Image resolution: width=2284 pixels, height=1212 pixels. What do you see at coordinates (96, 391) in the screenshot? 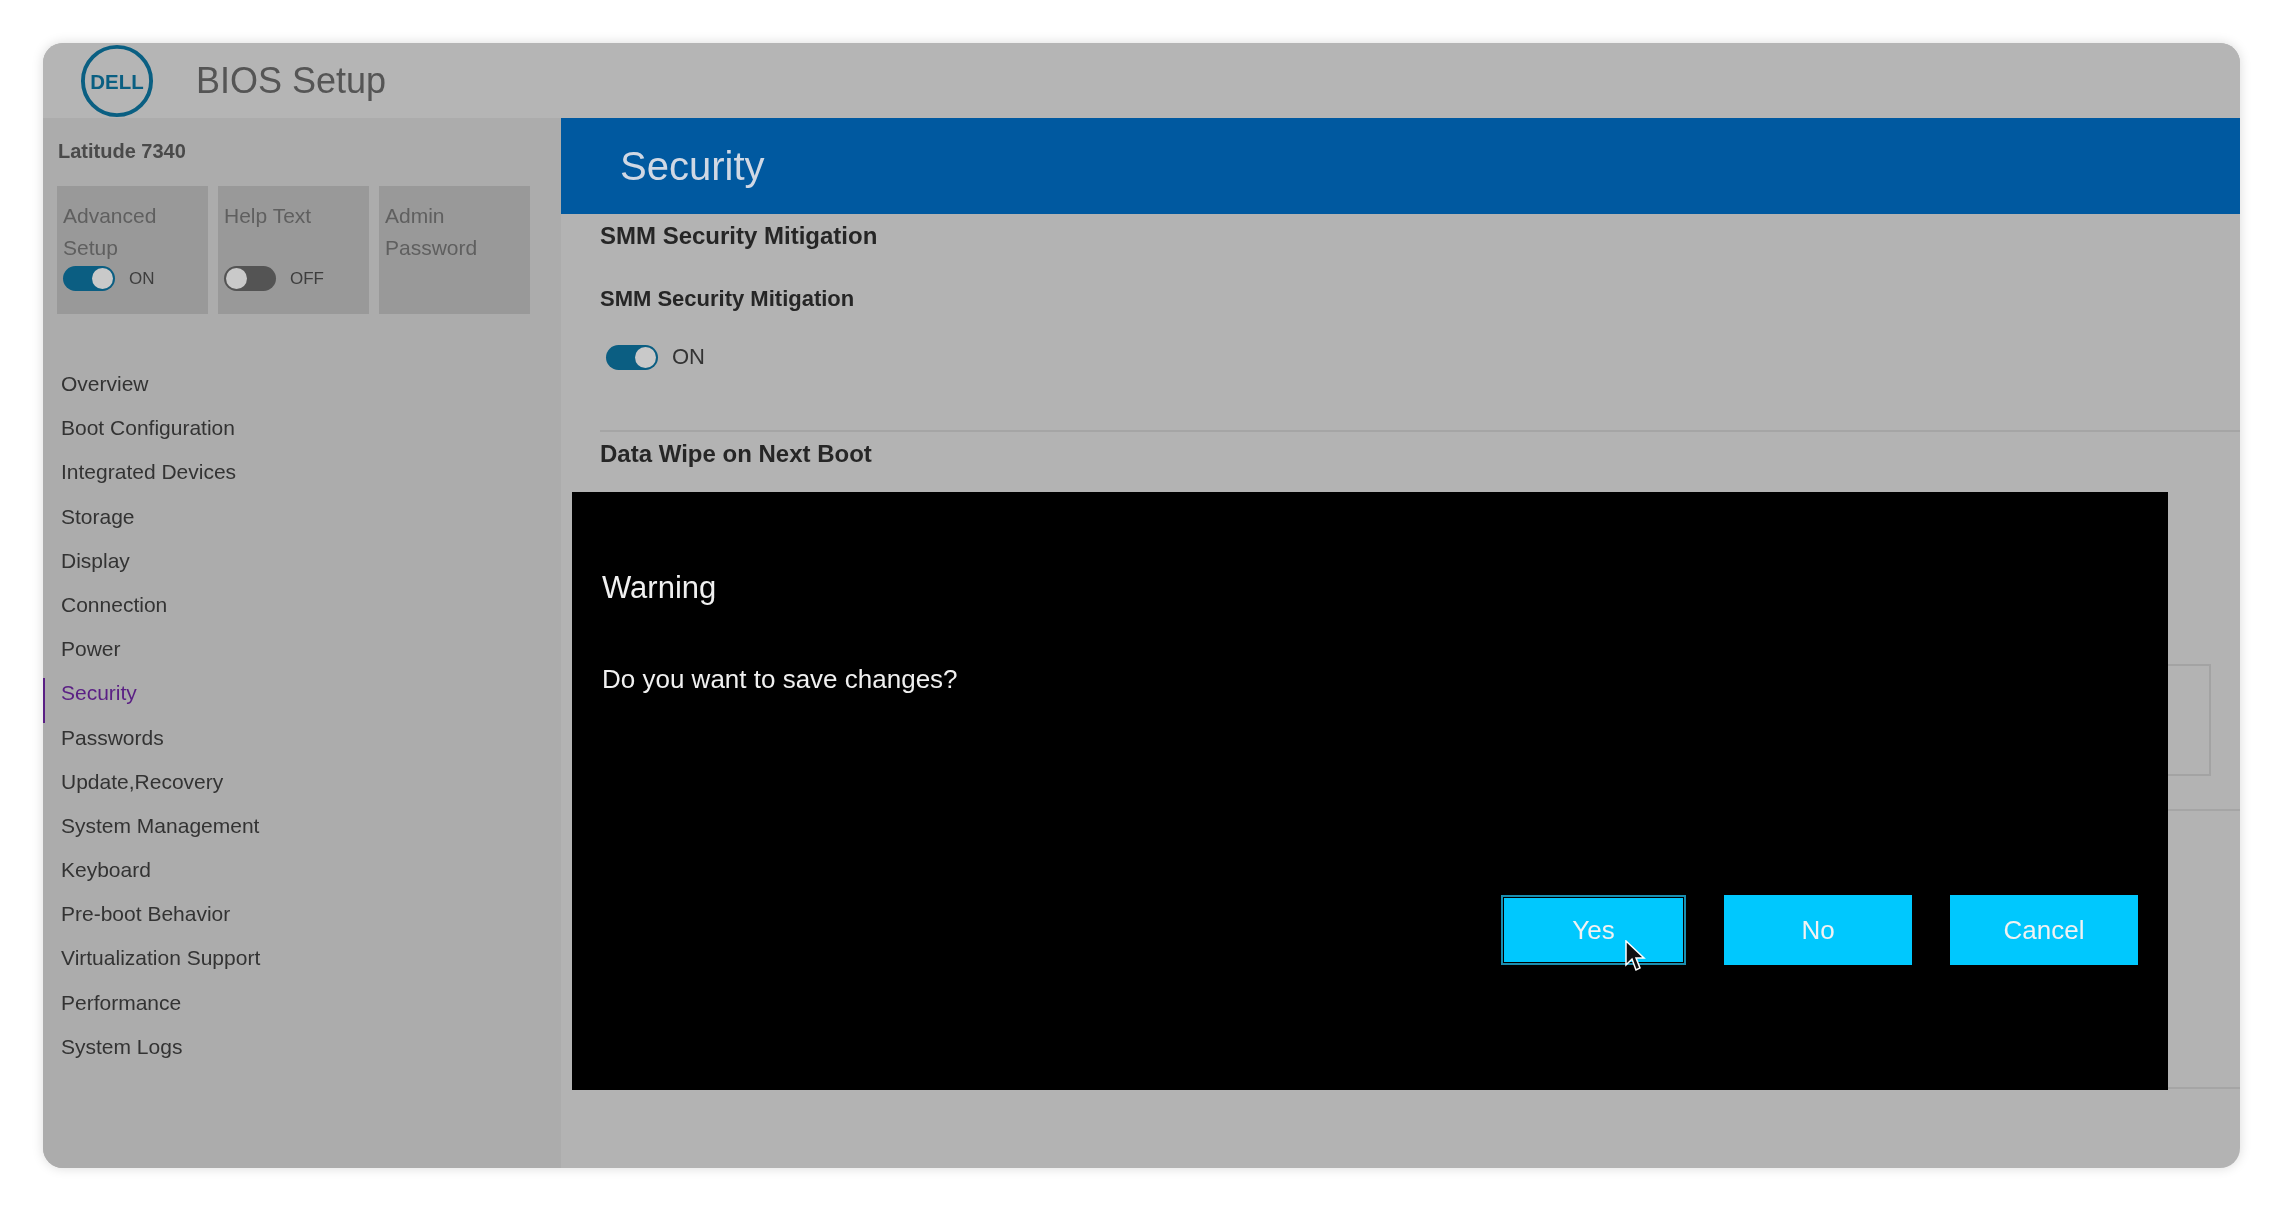
I see `nav-item: Overview` at bounding box center [96, 391].